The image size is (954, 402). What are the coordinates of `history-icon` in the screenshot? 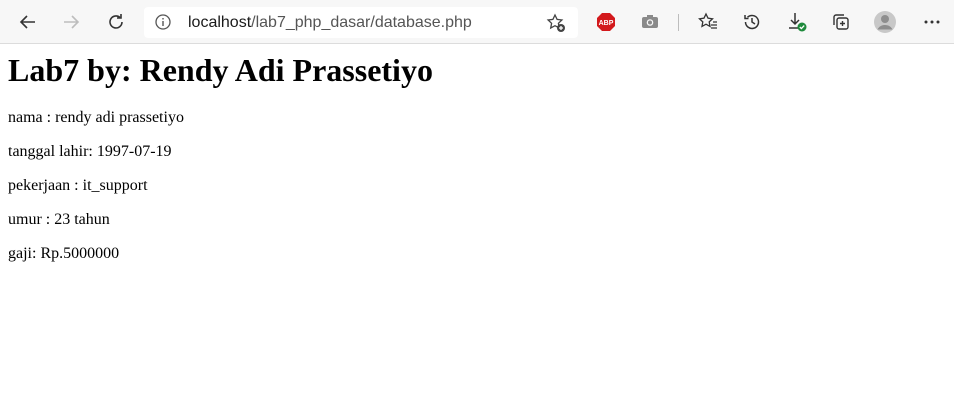 It's located at (752, 22).